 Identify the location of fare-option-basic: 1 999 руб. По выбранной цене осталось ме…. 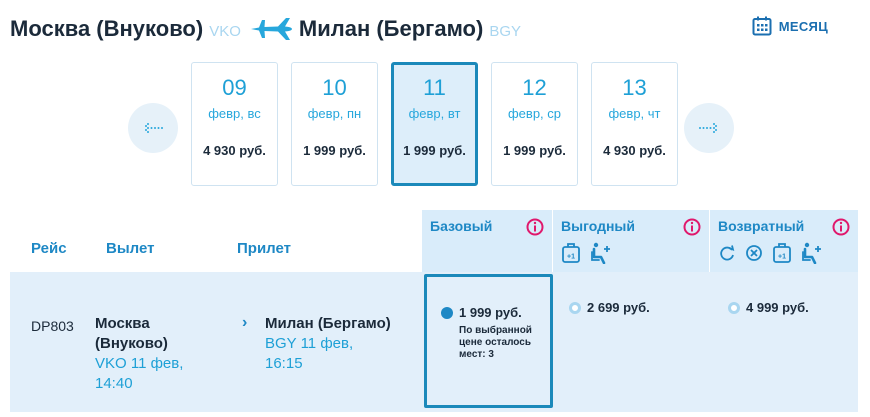
(488, 341).